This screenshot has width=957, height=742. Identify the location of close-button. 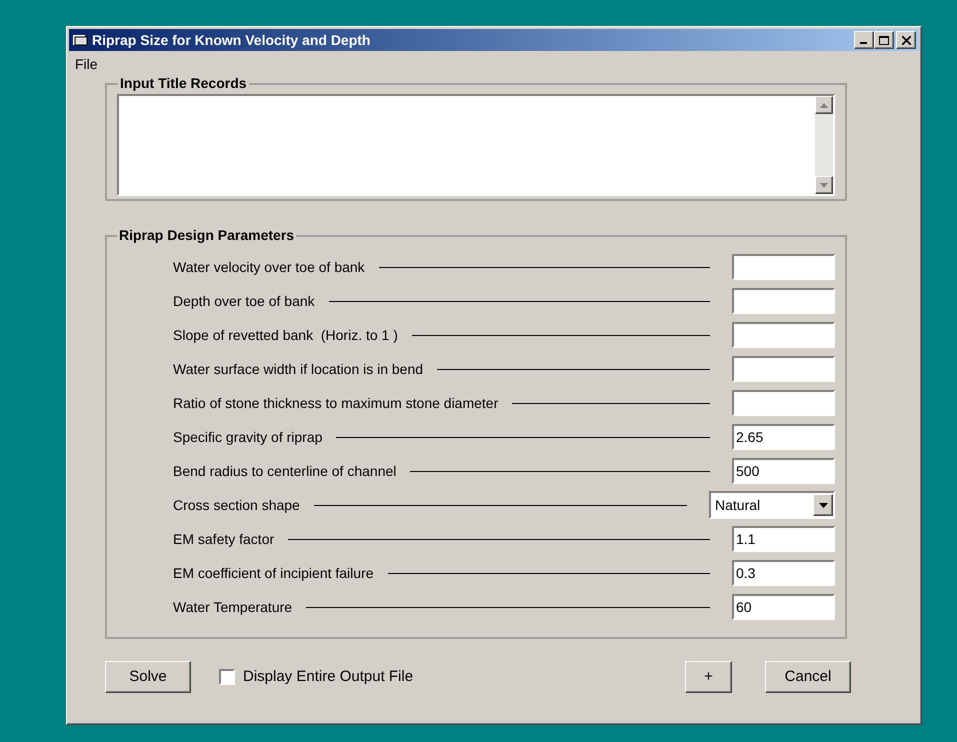
(906, 40).